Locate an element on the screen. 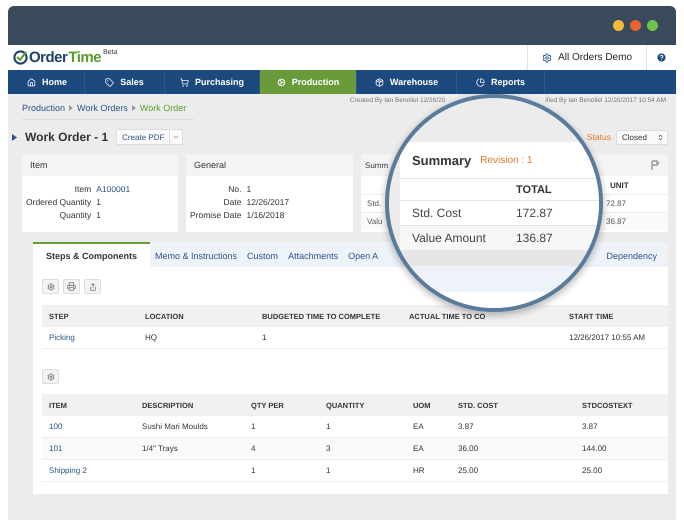 This screenshot has height=520, width=684. share-button is located at coordinates (92, 286).